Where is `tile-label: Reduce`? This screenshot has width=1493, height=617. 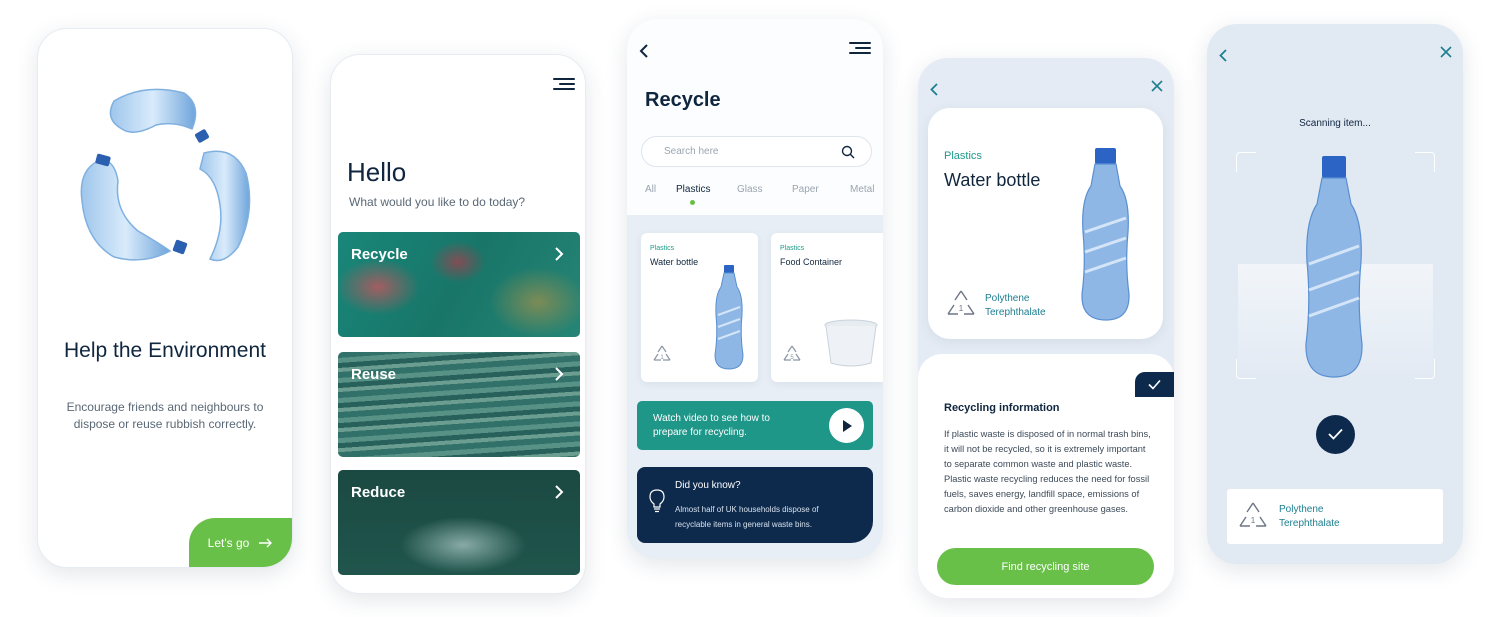 tile-label: Reduce is located at coordinates (378, 492).